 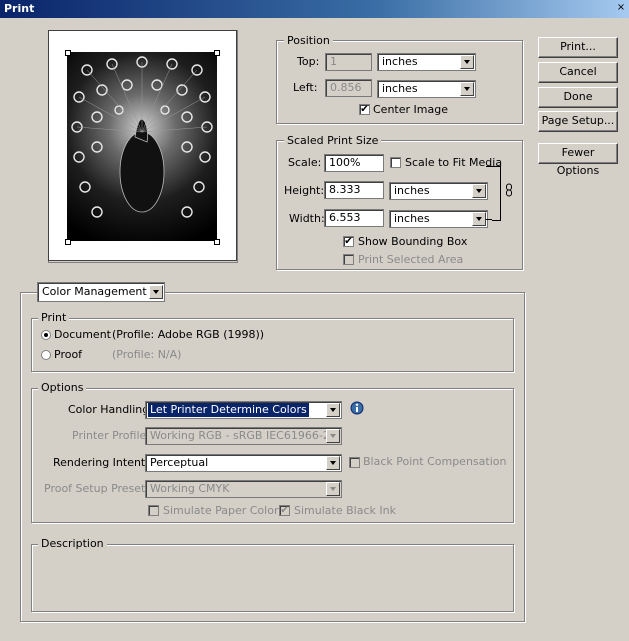 I want to click on color-handling-value: Let Printer Determine Colors, so click(x=228, y=410).